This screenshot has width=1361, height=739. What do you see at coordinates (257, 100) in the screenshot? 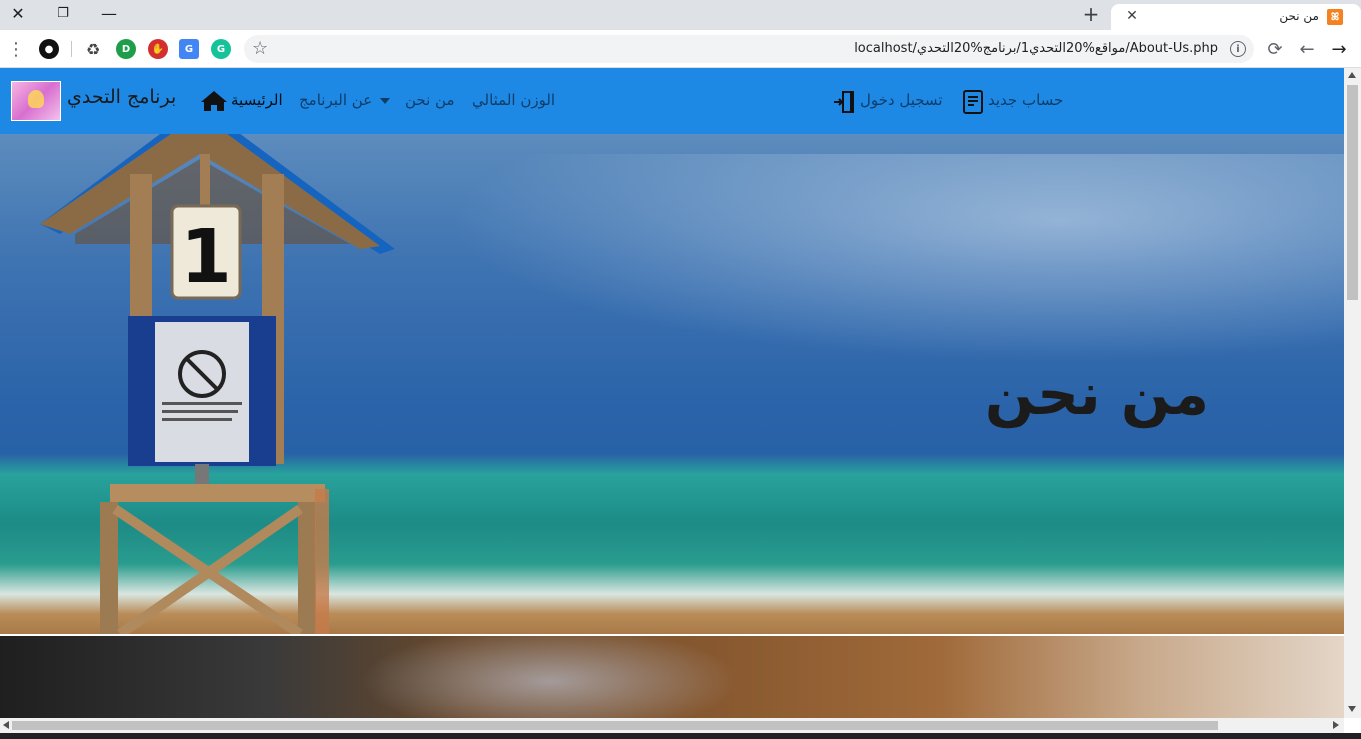
I see `nav-home: الرئيسية` at bounding box center [257, 100].